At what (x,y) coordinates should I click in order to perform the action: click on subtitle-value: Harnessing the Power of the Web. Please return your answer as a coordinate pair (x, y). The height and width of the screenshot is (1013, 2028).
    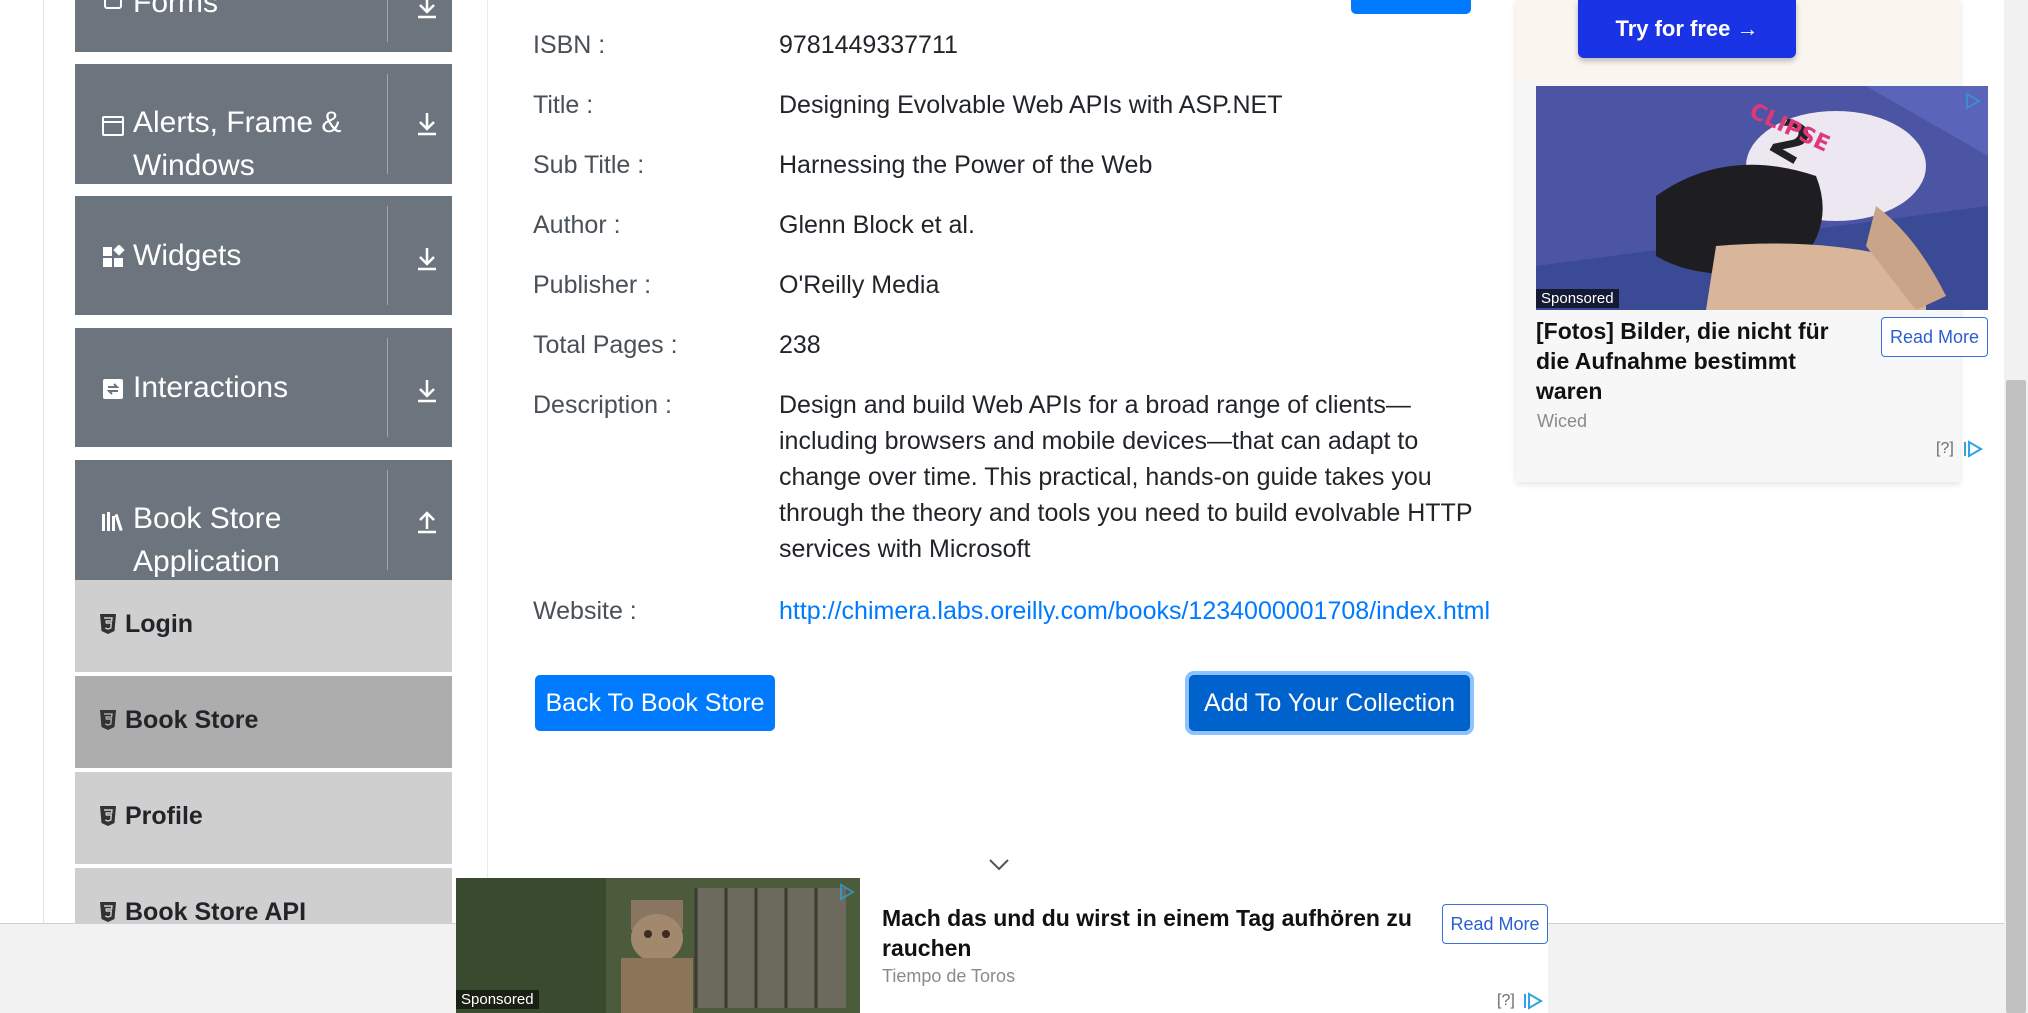
    Looking at the image, I should click on (966, 165).